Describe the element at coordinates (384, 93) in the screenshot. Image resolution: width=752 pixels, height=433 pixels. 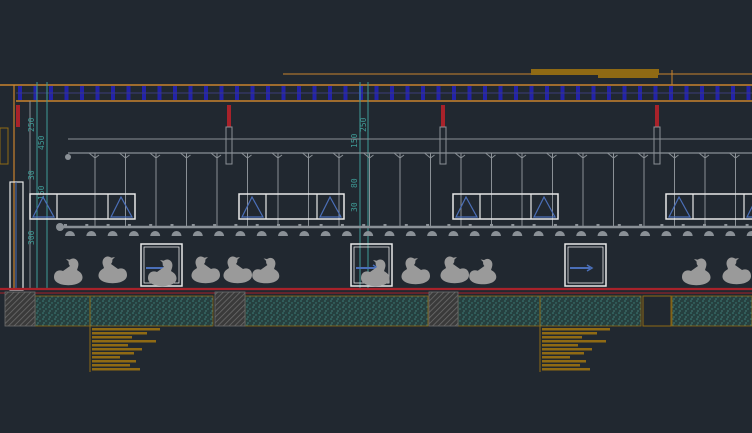
I see `purlin-row` at that location.